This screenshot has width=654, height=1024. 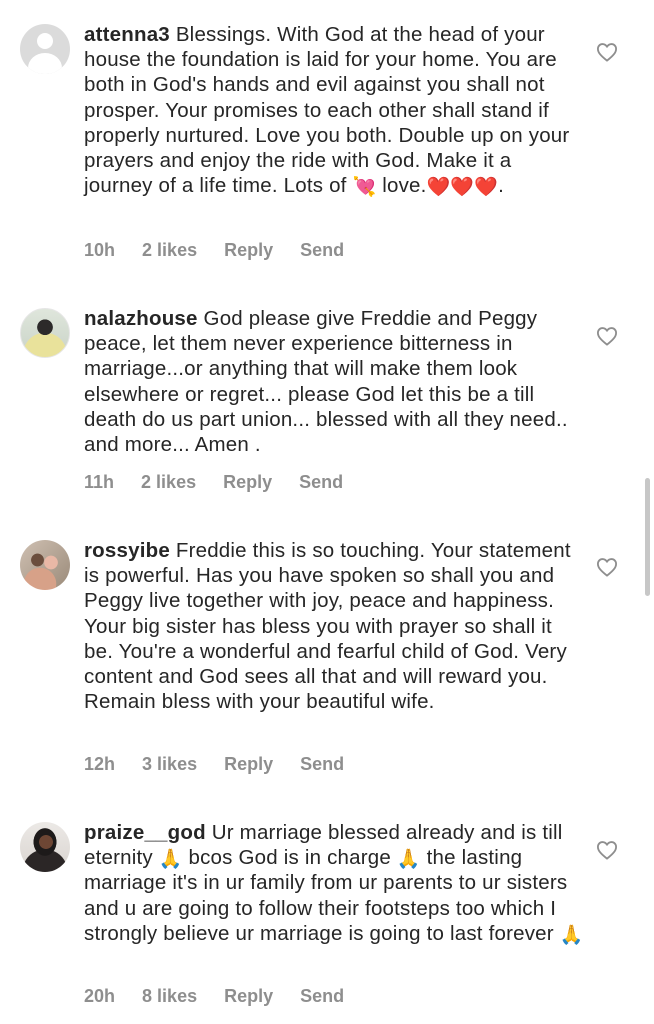 I want to click on heart-with-arrow-emoji: 💘, so click(x=364, y=188).